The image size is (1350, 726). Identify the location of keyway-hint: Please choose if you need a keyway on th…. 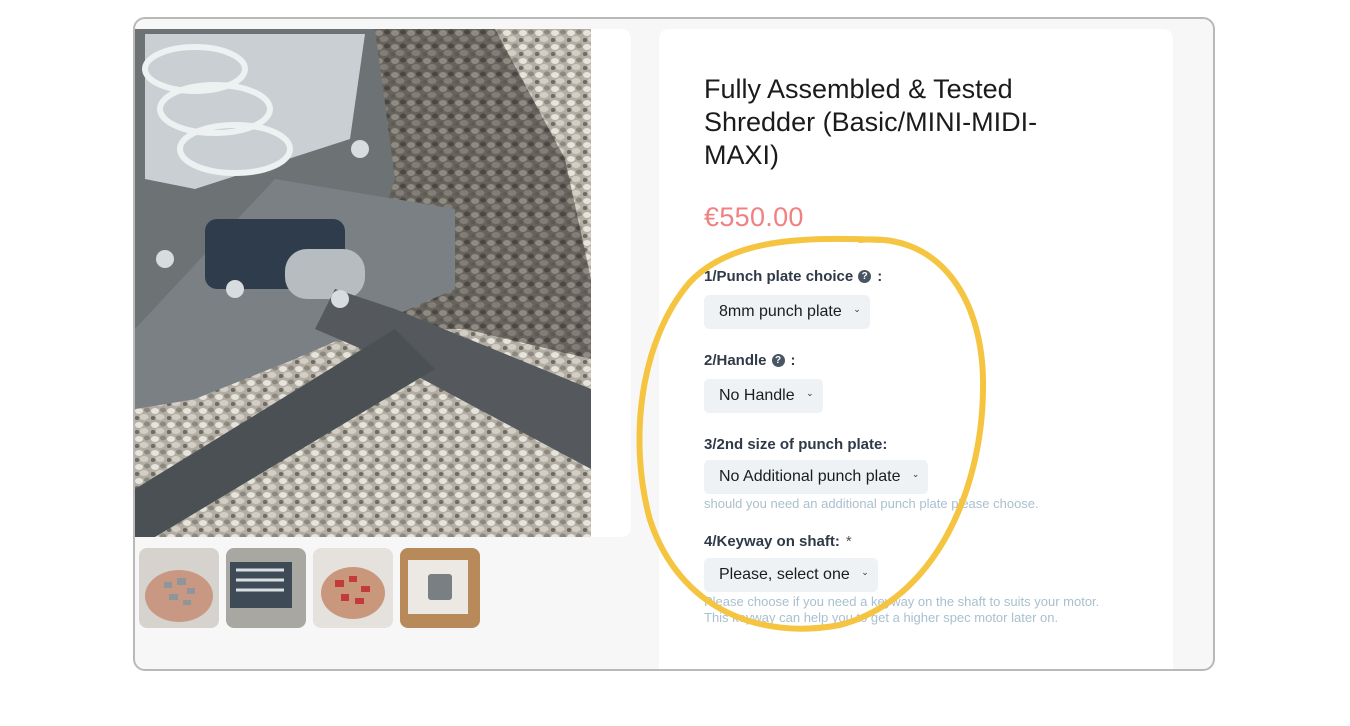
(902, 609).